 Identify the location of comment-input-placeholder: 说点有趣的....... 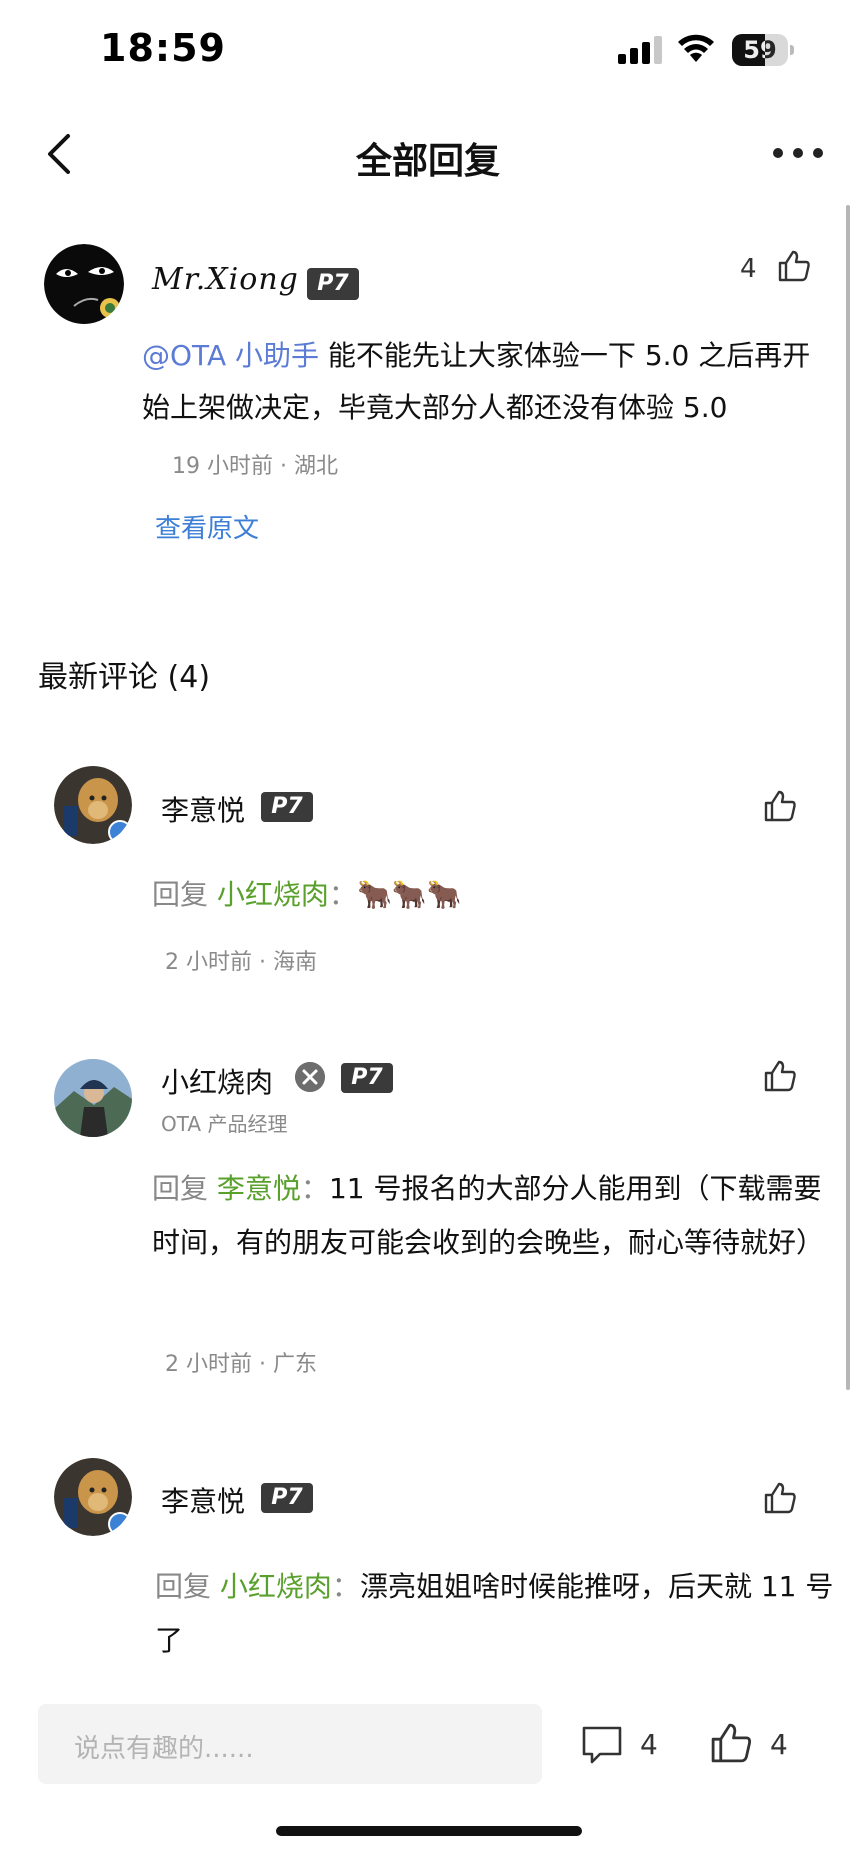
(164, 1749).